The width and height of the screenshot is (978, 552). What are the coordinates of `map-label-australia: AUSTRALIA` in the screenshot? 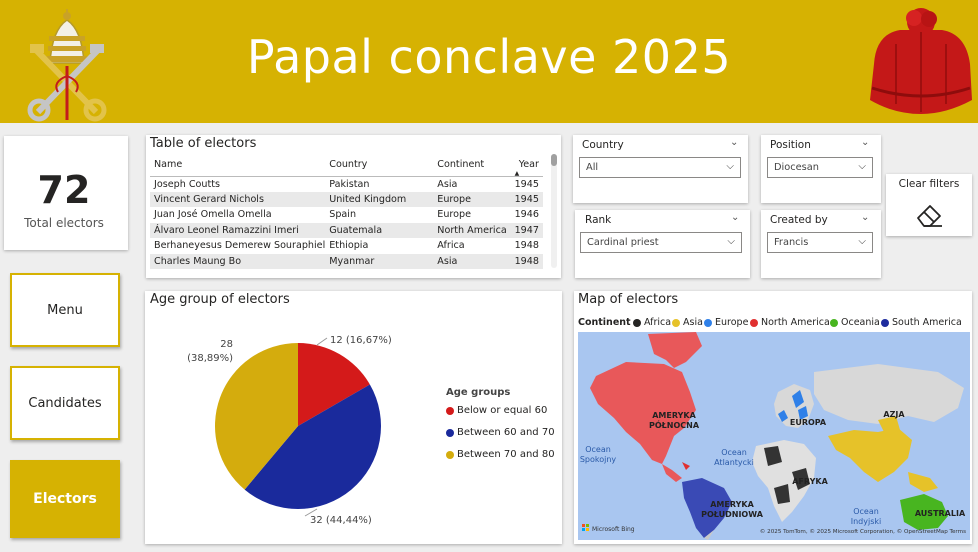 It's located at (940, 513).